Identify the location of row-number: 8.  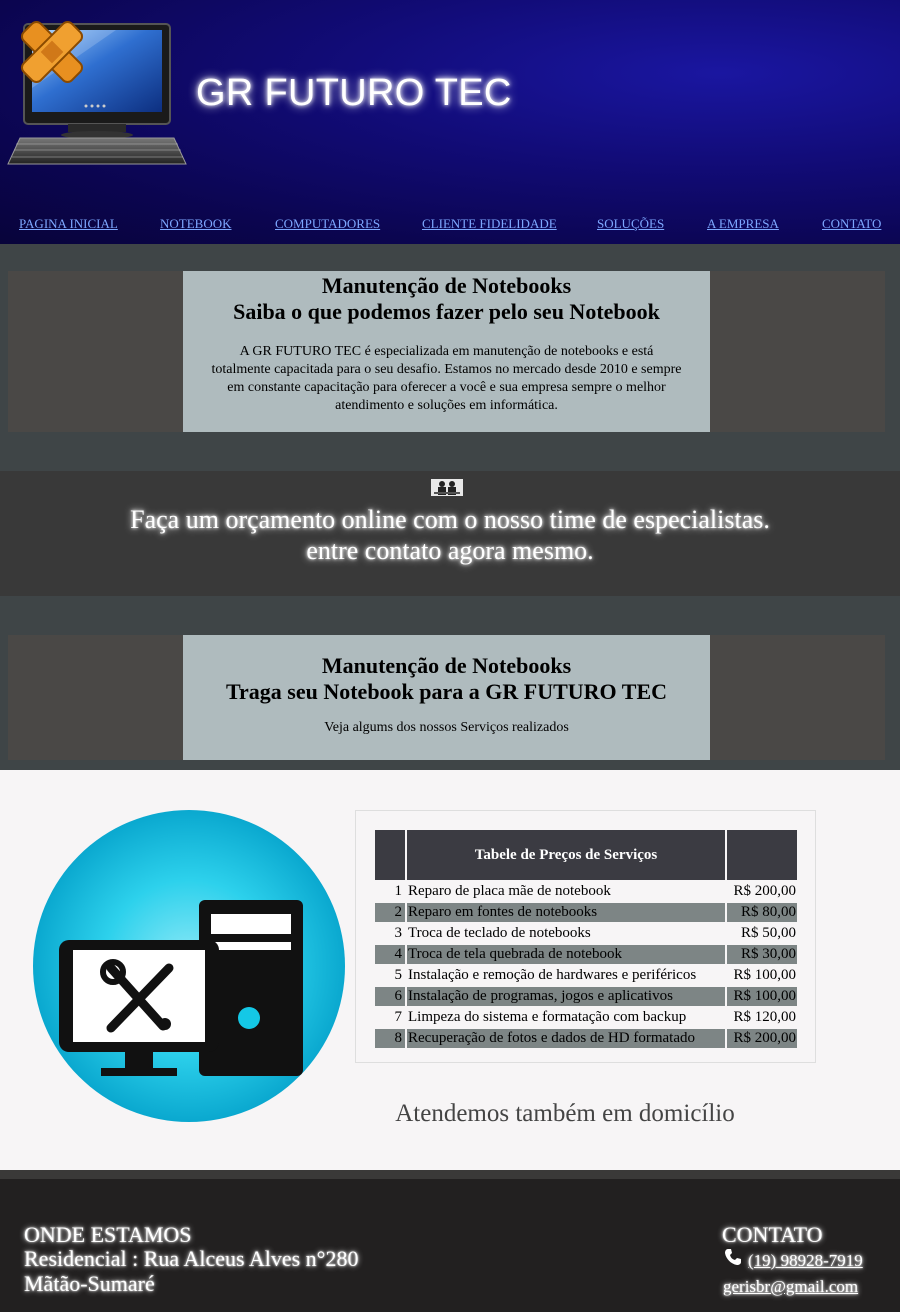
(390, 1038).